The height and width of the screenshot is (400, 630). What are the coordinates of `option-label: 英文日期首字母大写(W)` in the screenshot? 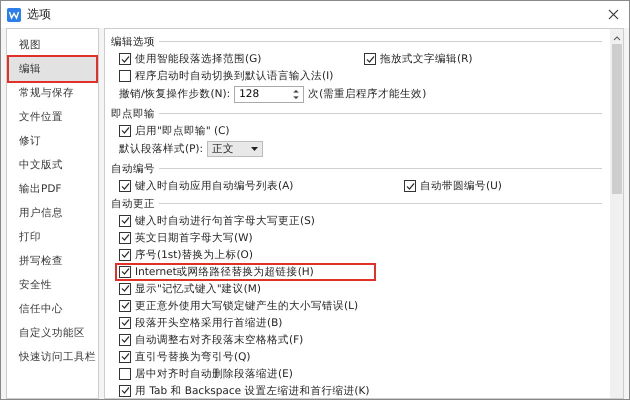 It's located at (194, 237).